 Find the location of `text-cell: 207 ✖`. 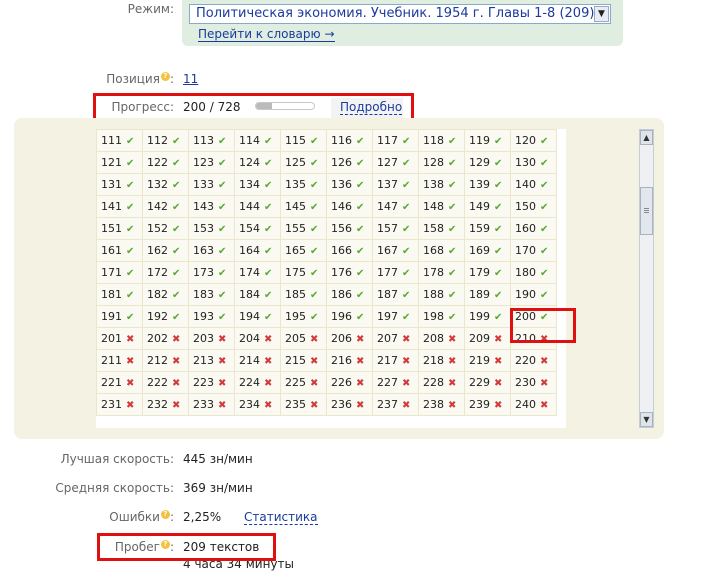

text-cell: 207 ✖ is located at coordinates (395, 338).